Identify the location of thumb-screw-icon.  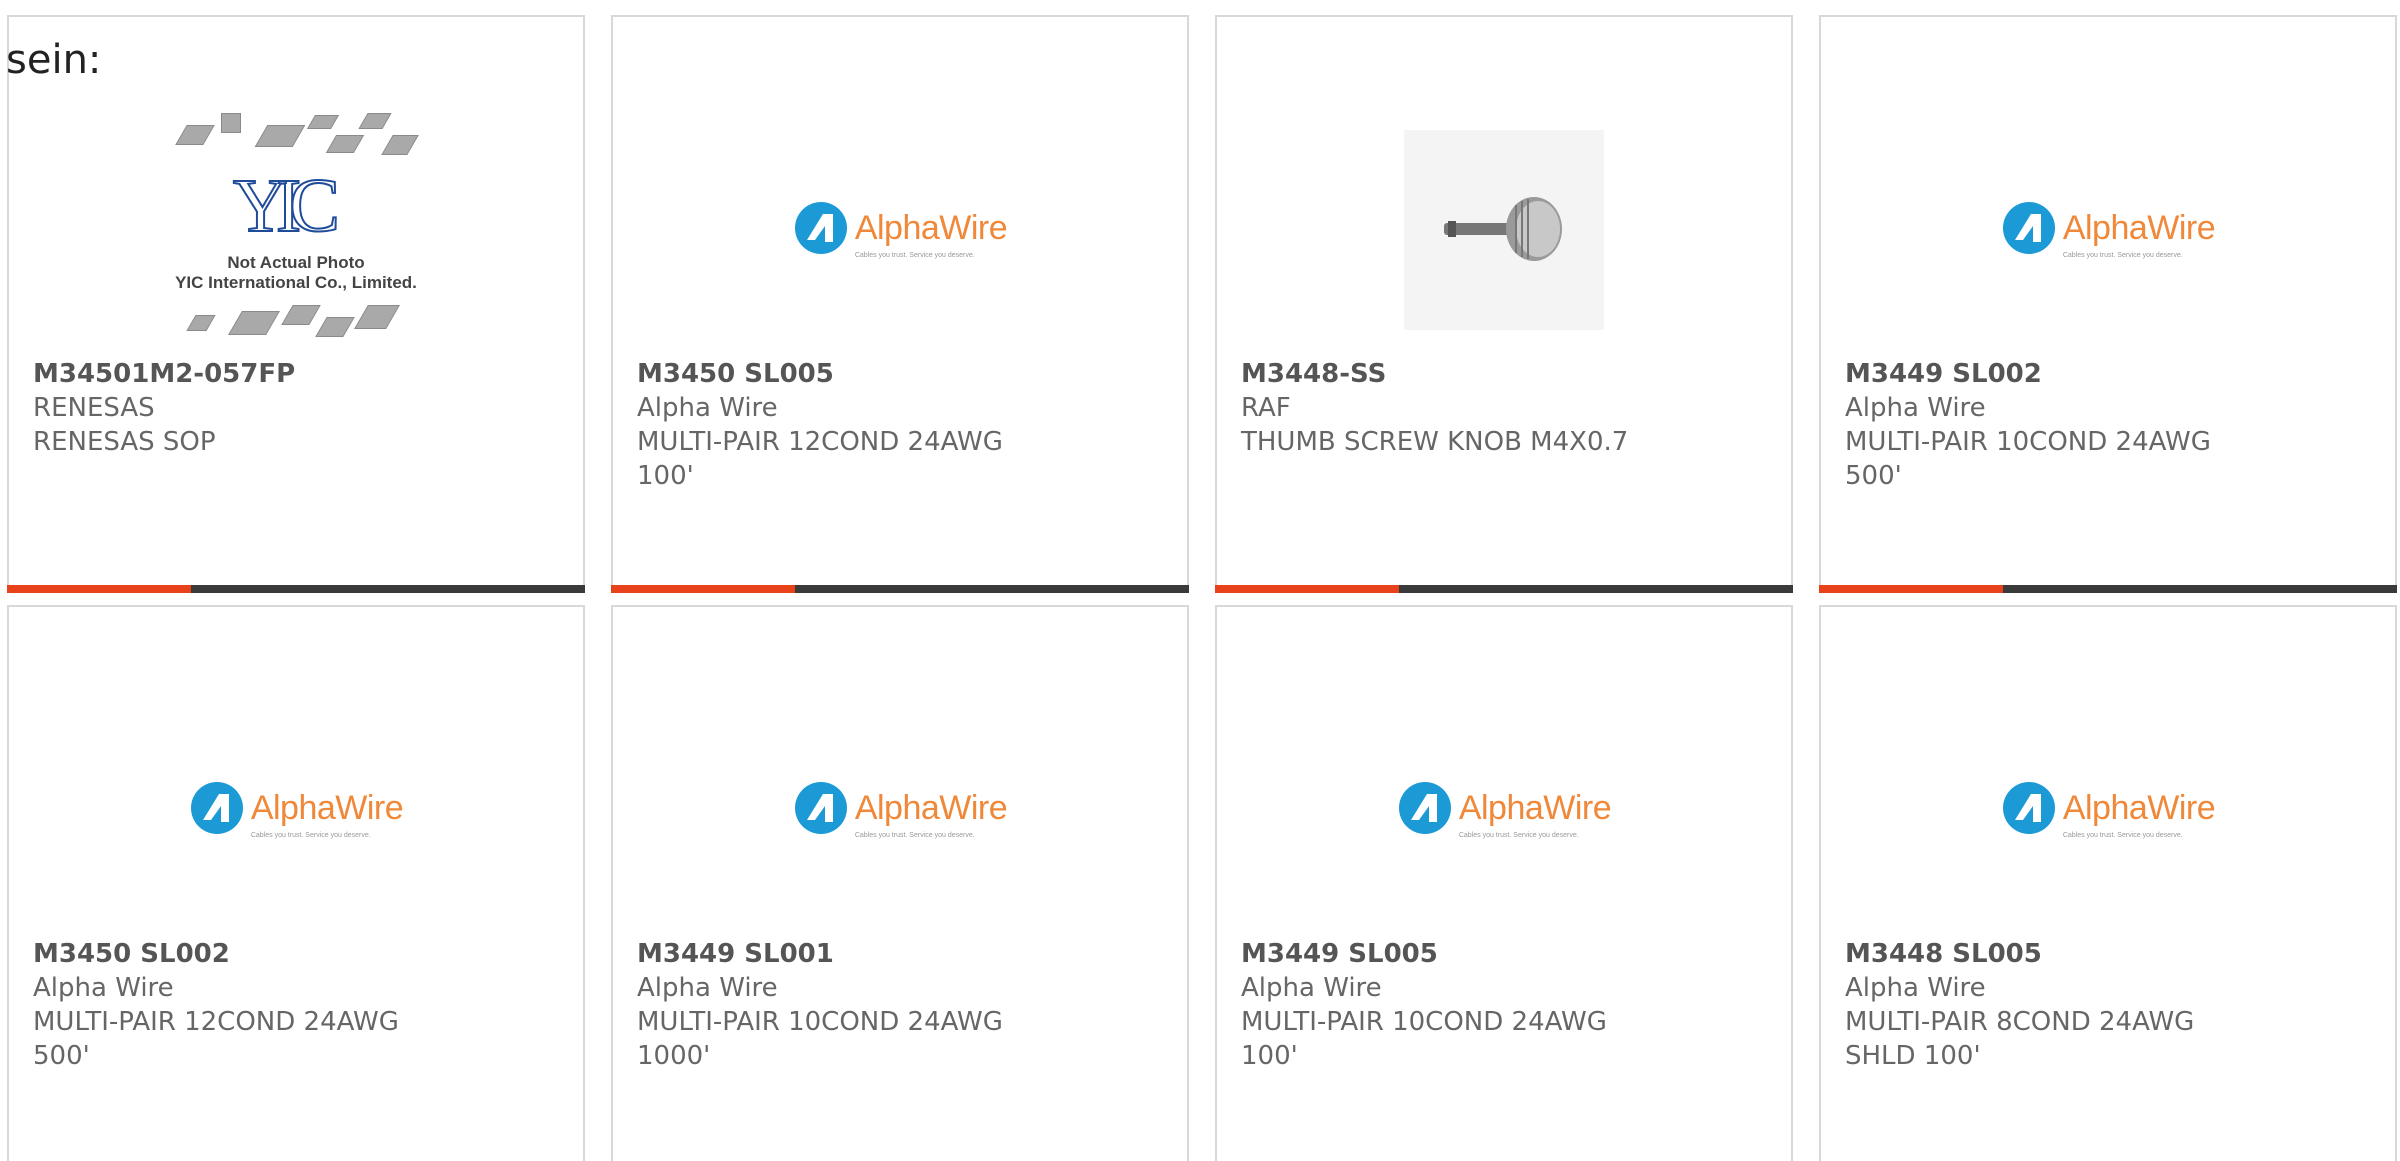
(1503, 228).